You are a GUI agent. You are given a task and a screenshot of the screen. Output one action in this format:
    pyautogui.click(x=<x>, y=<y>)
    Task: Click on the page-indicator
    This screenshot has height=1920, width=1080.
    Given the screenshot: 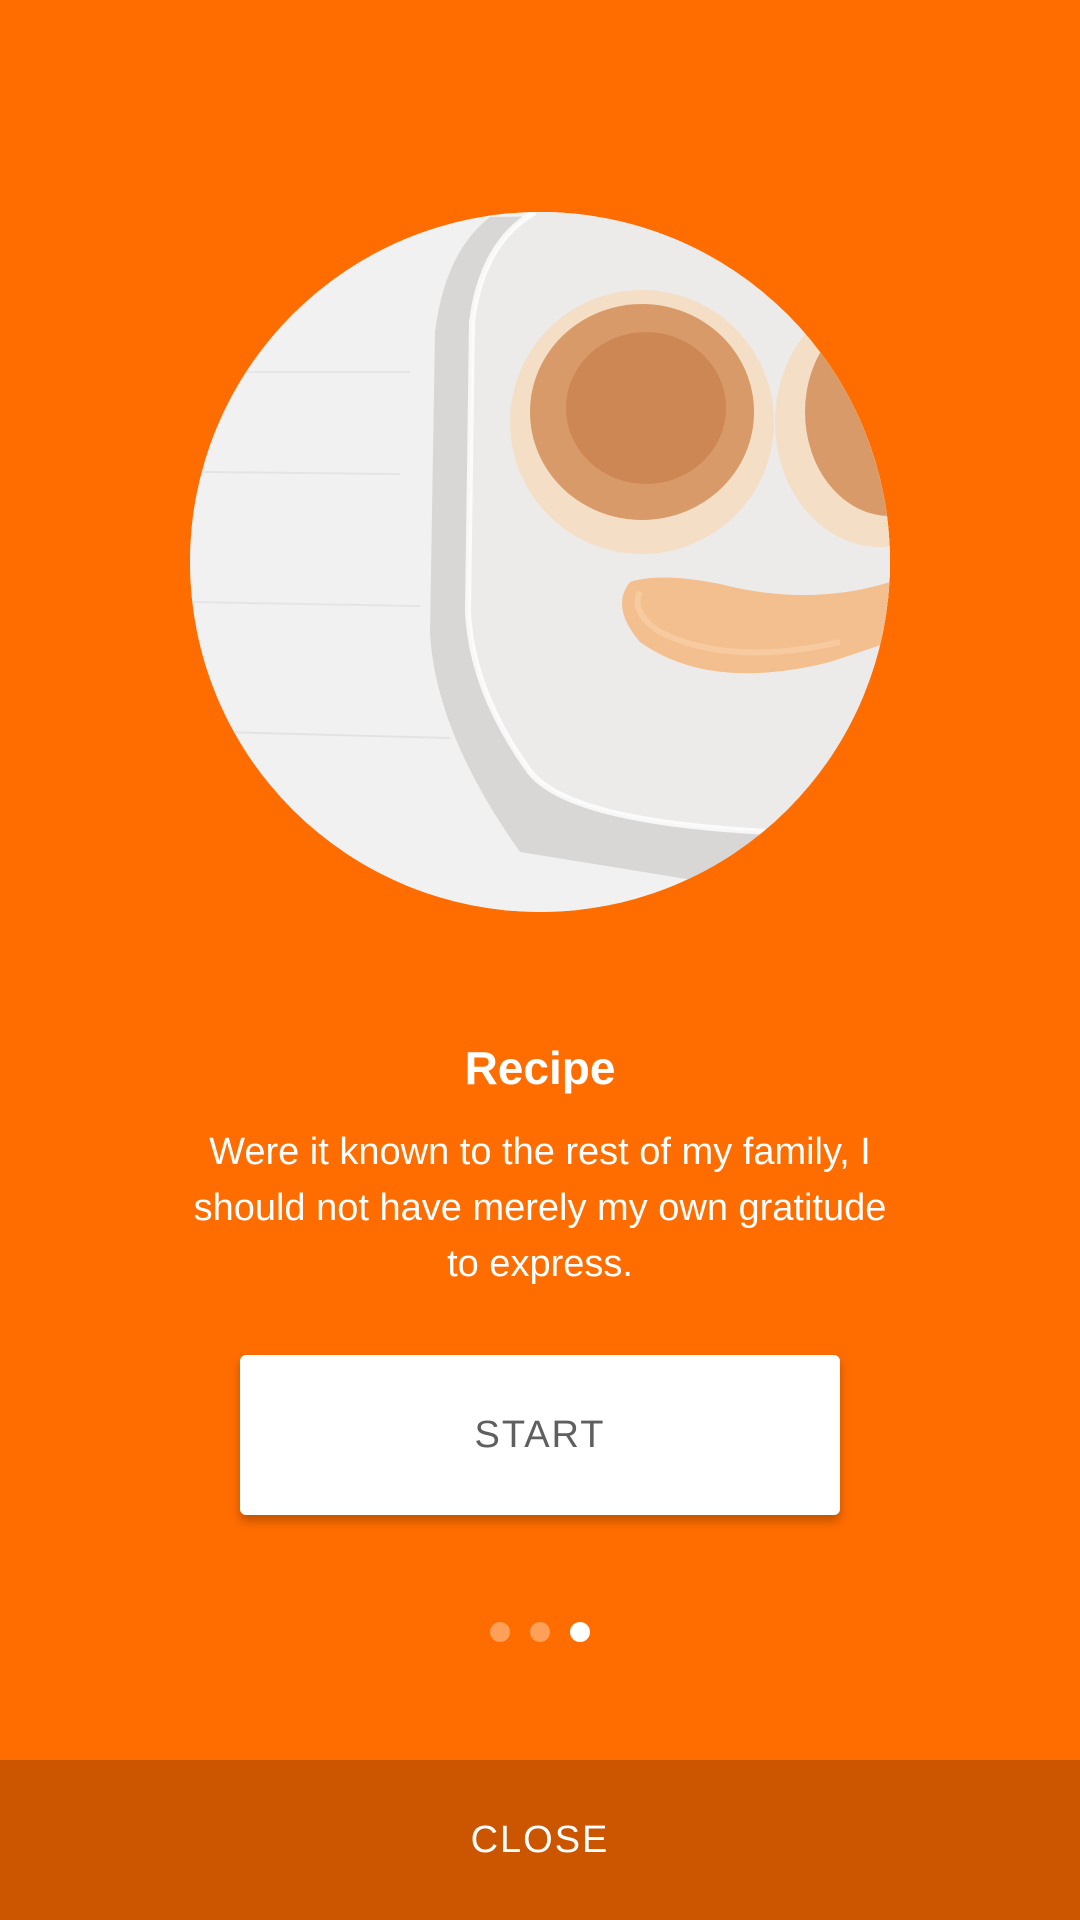 What is the action you would take?
    pyautogui.click(x=540, y=1632)
    